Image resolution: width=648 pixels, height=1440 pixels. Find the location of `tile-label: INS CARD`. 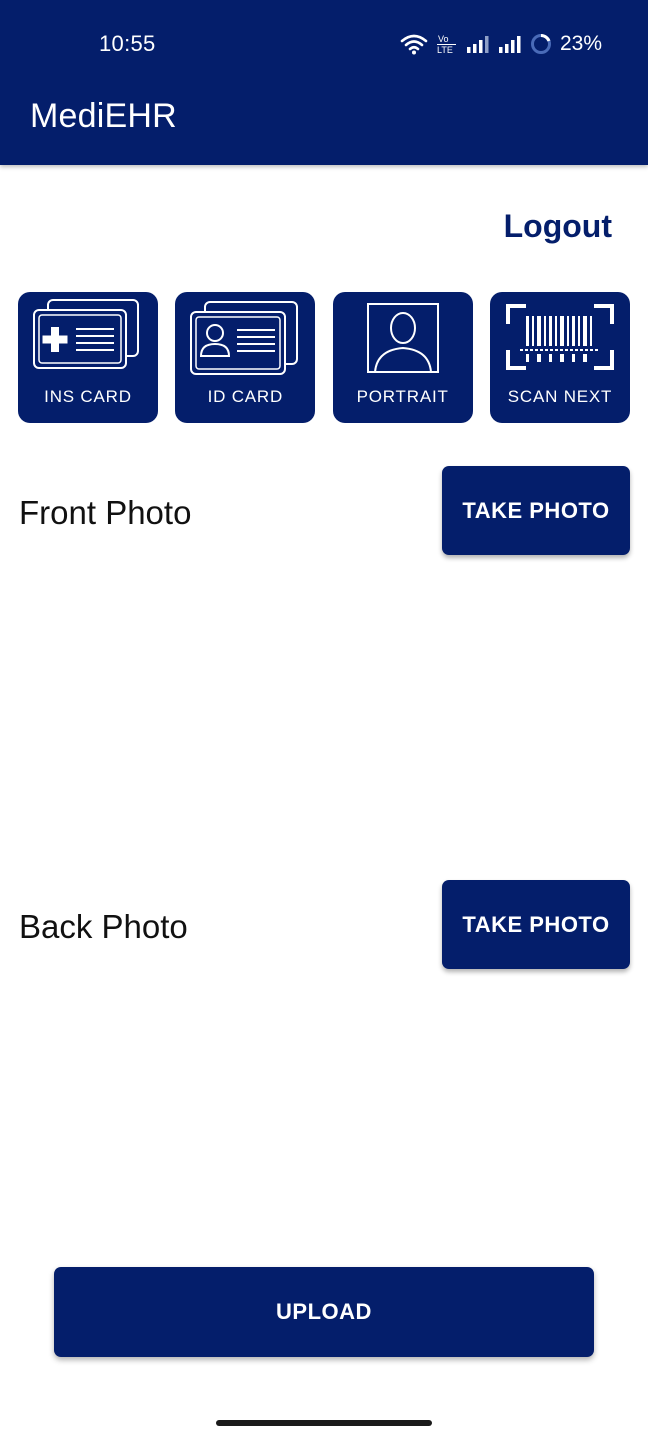

tile-label: INS CARD is located at coordinates (88, 396).